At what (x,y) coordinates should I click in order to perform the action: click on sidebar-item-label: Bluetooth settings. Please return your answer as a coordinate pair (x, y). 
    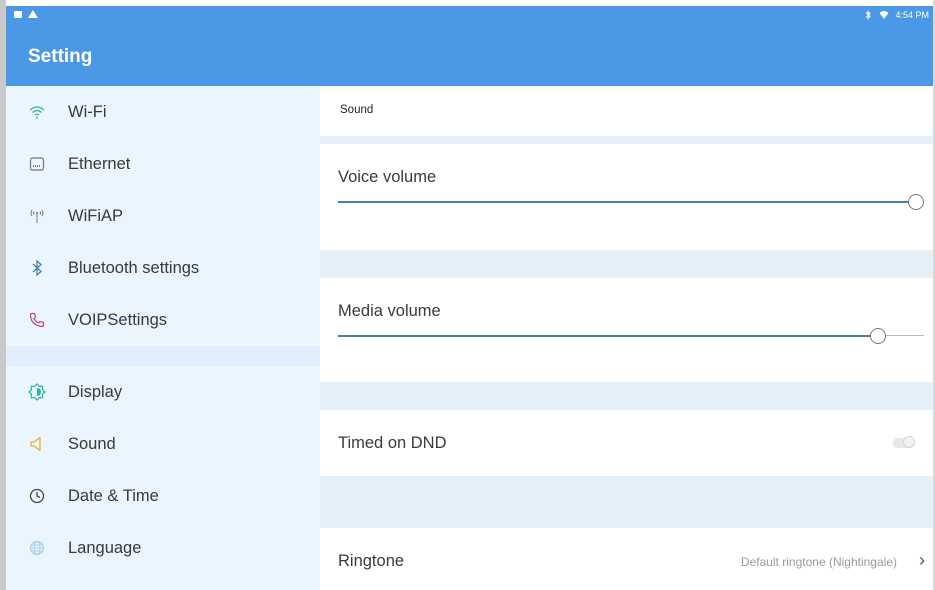
    Looking at the image, I should click on (134, 267).